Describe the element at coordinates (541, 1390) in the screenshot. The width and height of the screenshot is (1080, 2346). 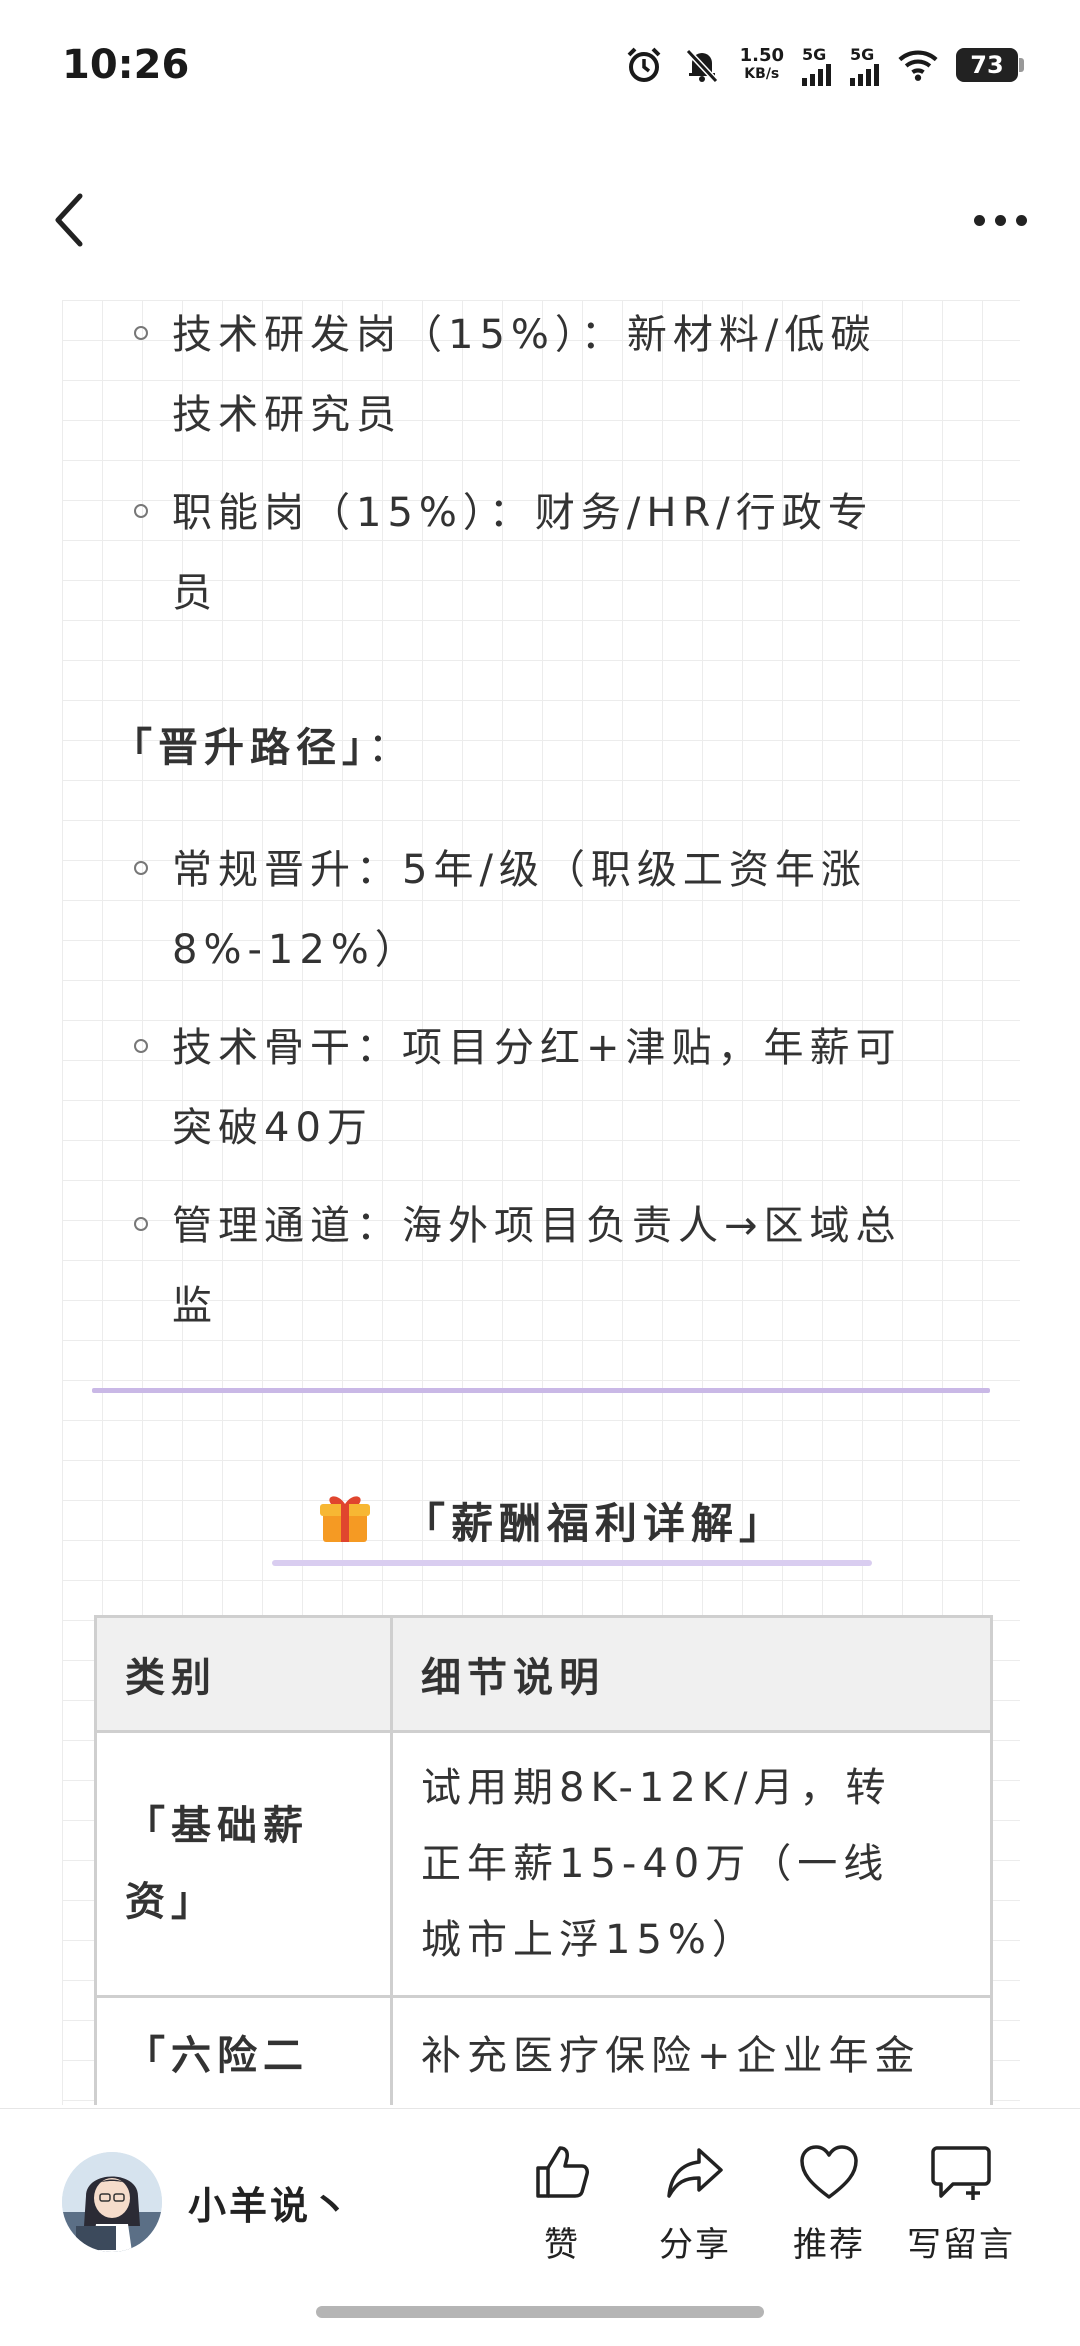
I see `section-divider` at that location.